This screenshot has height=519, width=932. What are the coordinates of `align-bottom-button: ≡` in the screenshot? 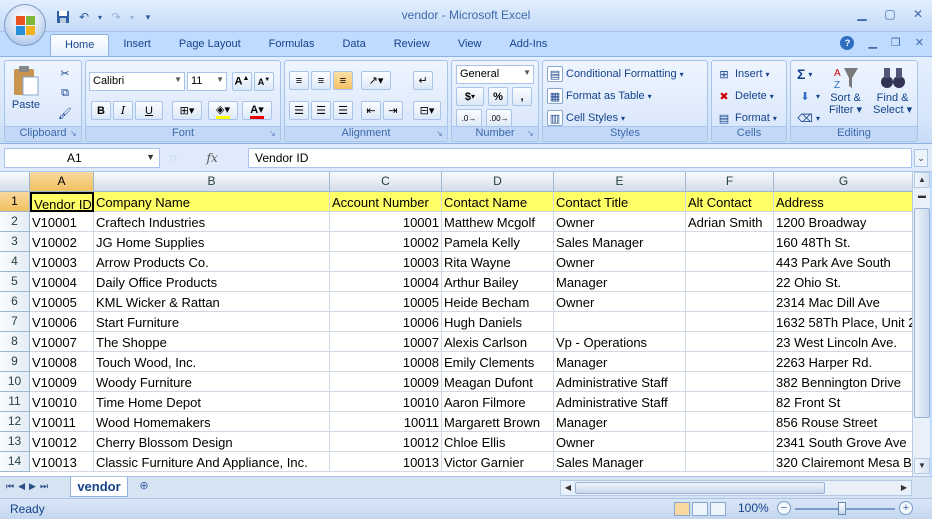 It's located at (343, 80).